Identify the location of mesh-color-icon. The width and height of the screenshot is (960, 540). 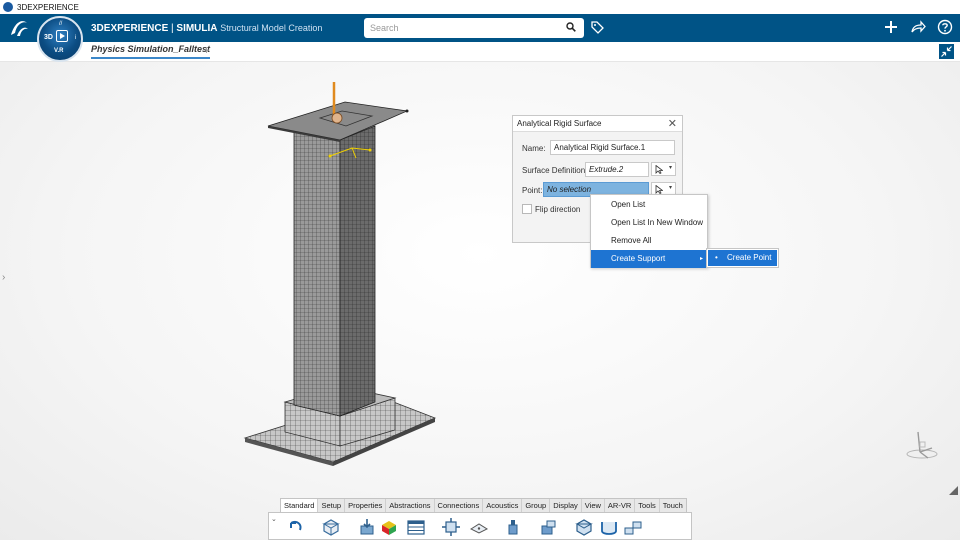
(389, 527).